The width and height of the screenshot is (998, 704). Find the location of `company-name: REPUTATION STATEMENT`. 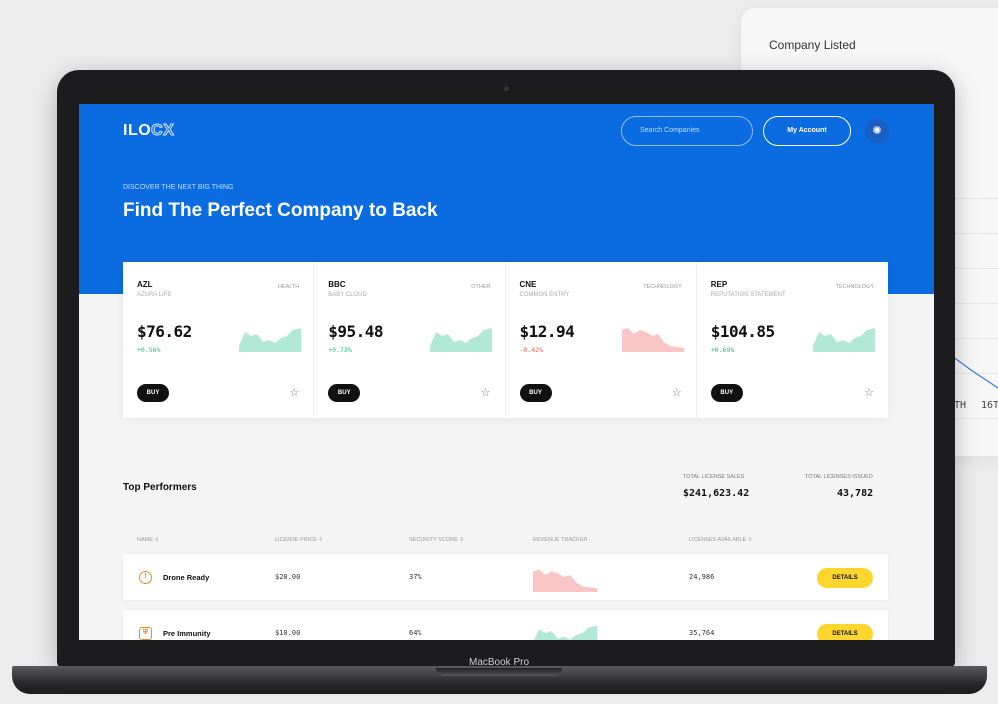

company-name: REPUTATION STATEMENT is located at coordinates (748, 295).